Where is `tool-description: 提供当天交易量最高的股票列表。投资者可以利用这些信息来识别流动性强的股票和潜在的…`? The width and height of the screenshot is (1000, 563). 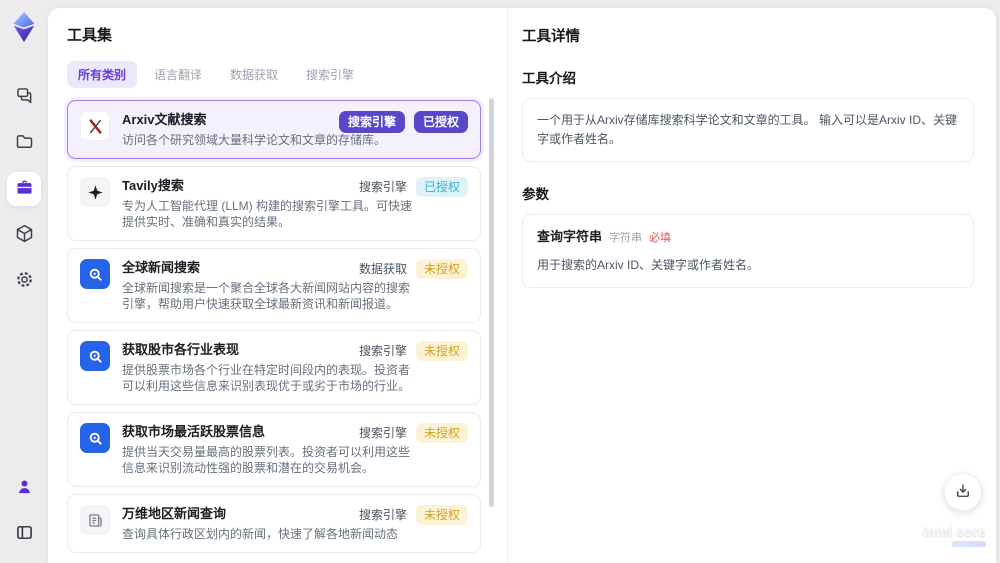
tool-description: 提供当天交易量最高的股票列表。投资者可以利用这些信息来识别流动性强的股票和潜在的… is located at coordinates (266, 460).